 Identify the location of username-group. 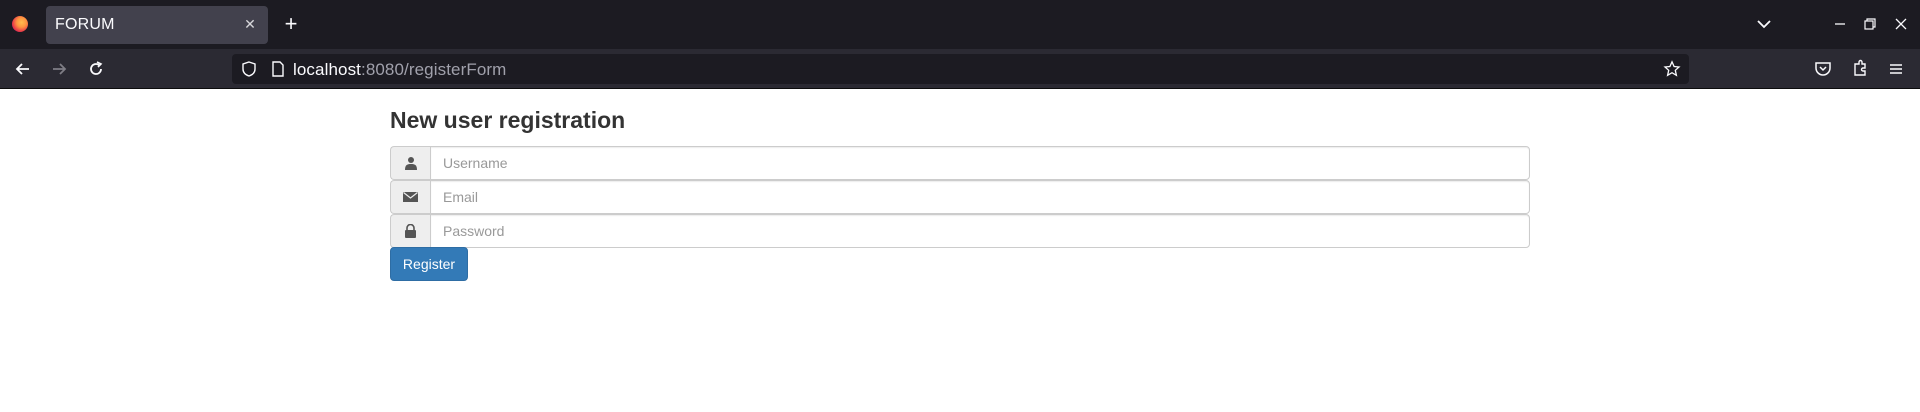
(960, 163).